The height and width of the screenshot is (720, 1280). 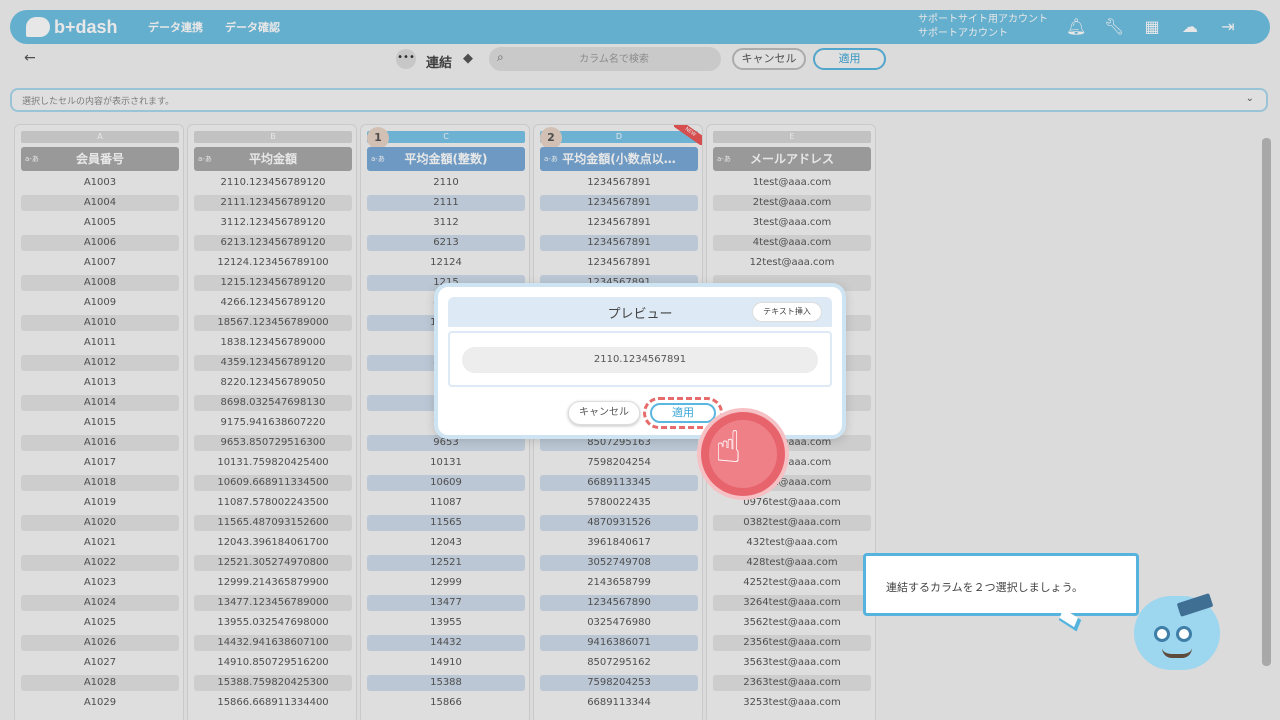 What do you see at coordinates (728, 447) in the screenshot?
I see `pointing-hand-icon: ☝` at bounding box center [728, 447].